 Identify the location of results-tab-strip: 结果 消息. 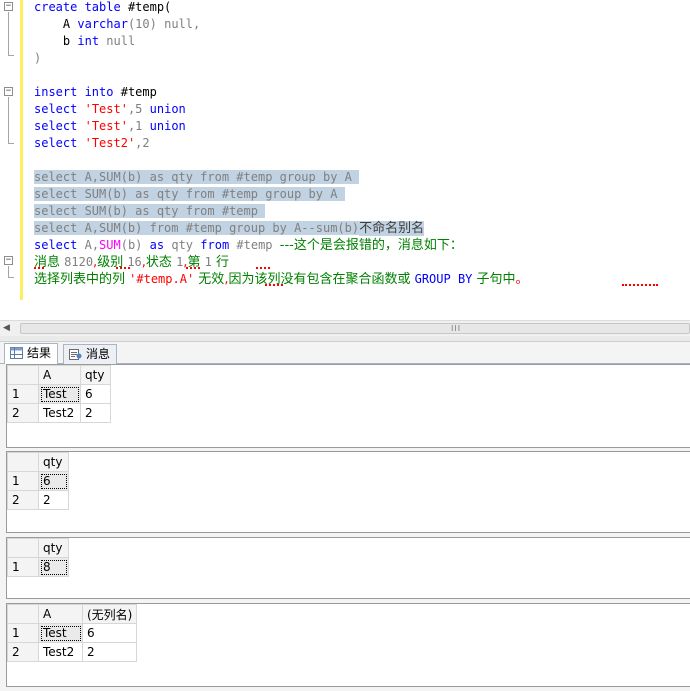
(345, 353).